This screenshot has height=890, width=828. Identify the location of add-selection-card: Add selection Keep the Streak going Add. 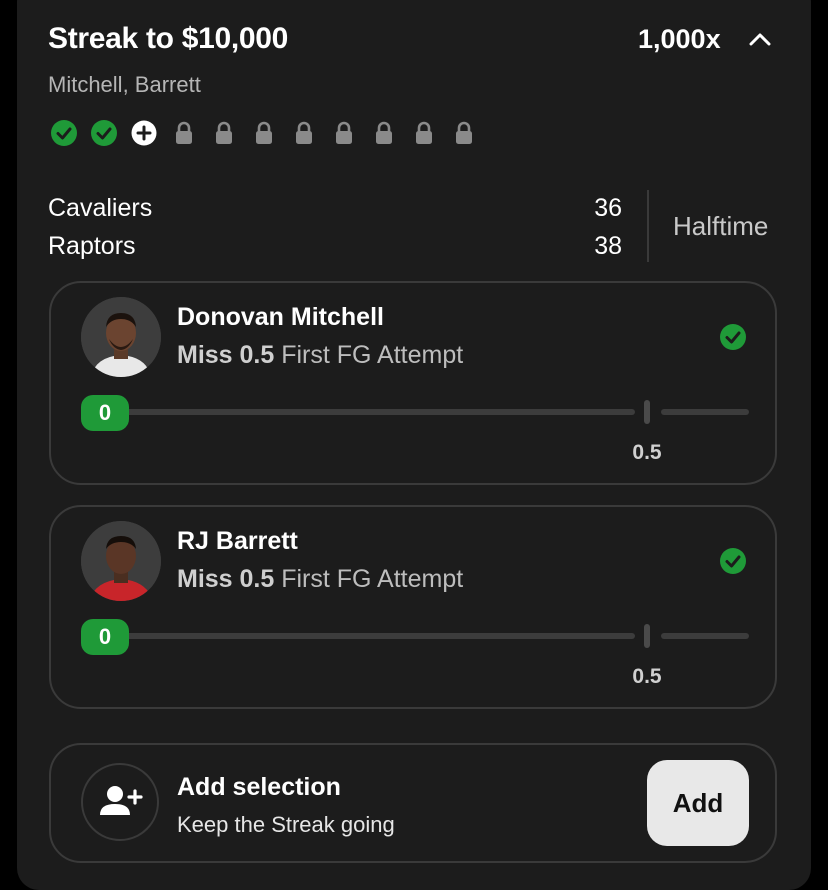
(413, 803).